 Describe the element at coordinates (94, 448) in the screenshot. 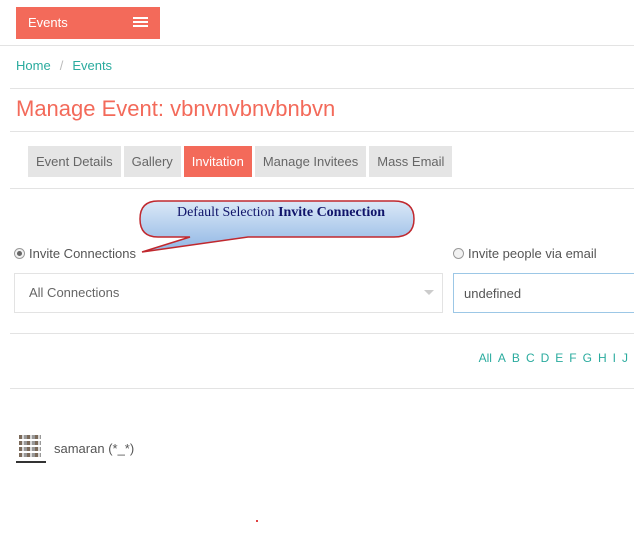

I see `contact-name: samaran (*_*)` at that location.